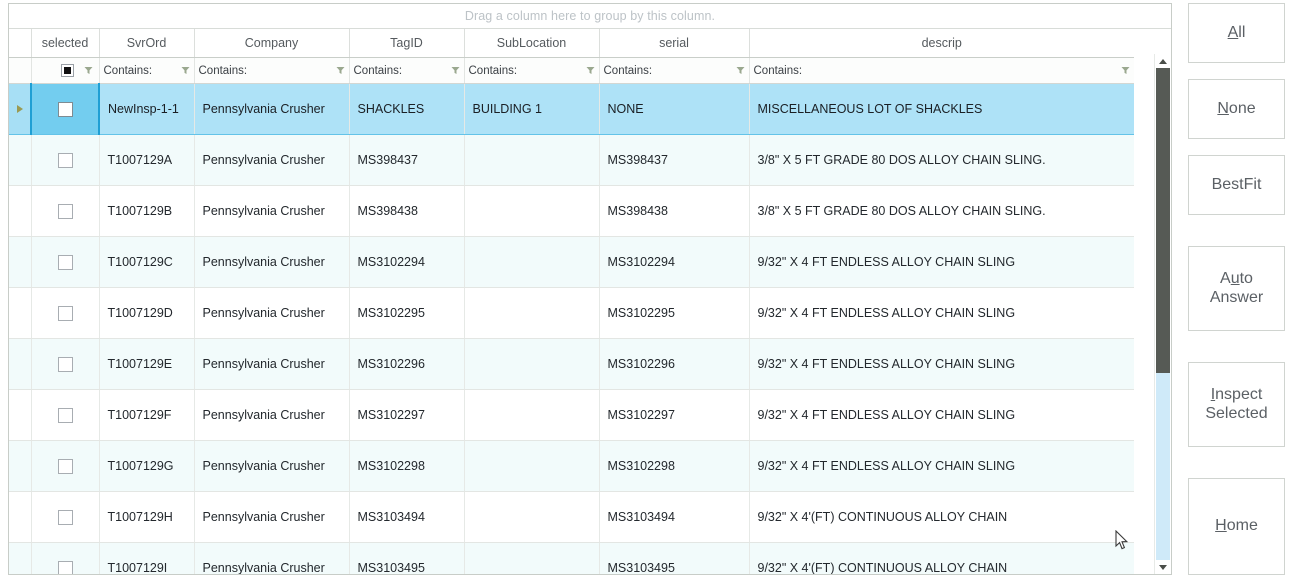  Describe the element at coordinates (67, 70) in the screenshot. I see `indeterminate-checkbox-icon` at that location.